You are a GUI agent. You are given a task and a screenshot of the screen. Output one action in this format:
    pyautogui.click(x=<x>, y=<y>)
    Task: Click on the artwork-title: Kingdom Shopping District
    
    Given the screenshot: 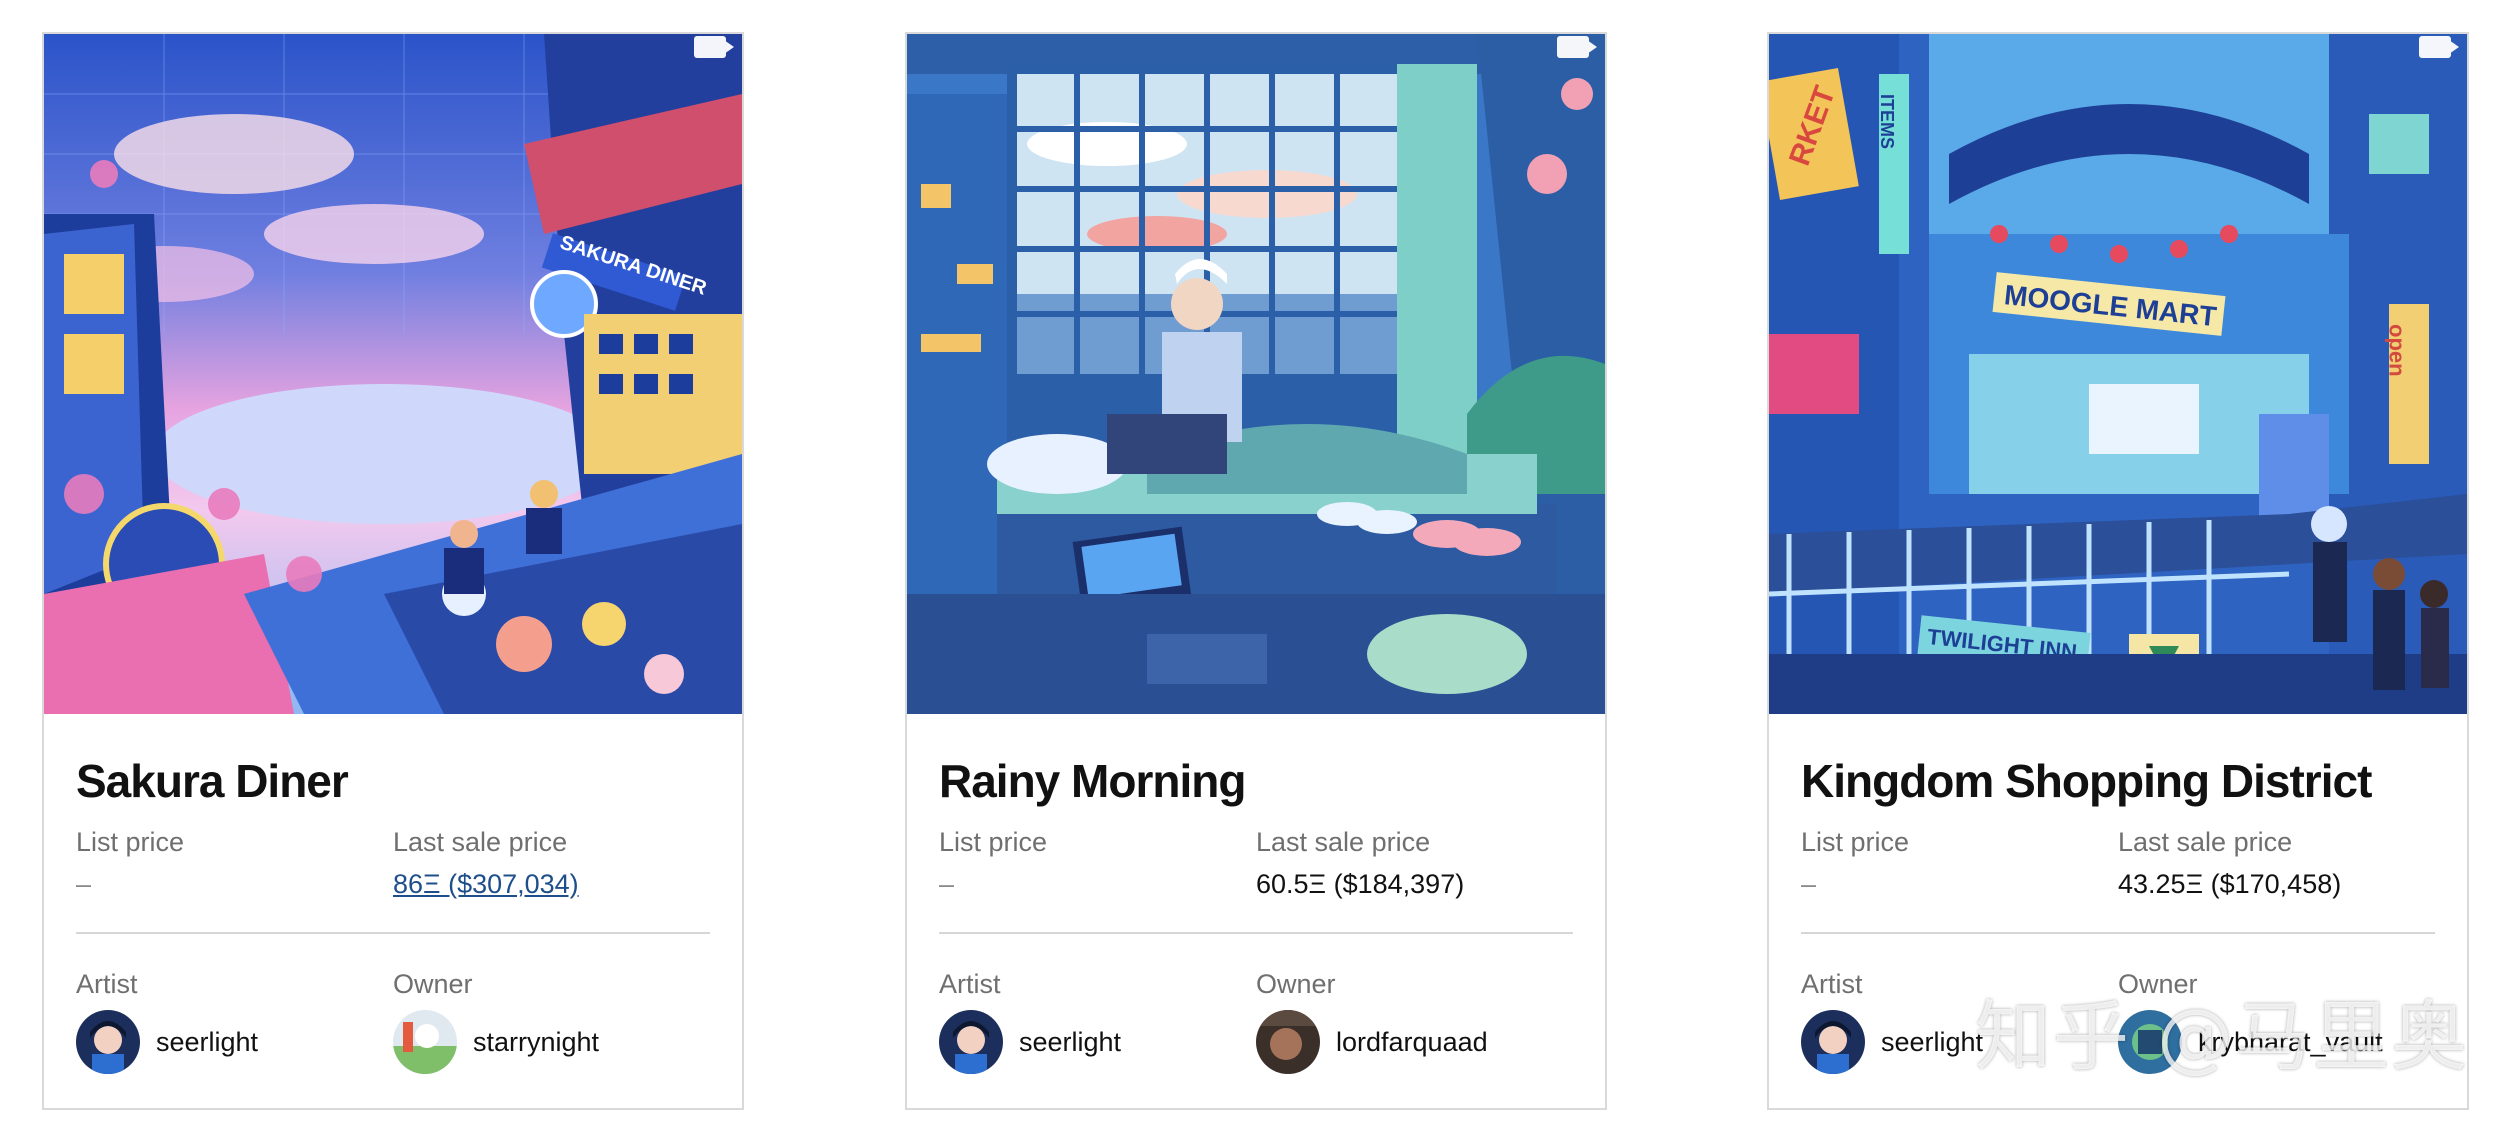 What is the action you would take?
    pyautogui.click(x=2118, y=781)
    